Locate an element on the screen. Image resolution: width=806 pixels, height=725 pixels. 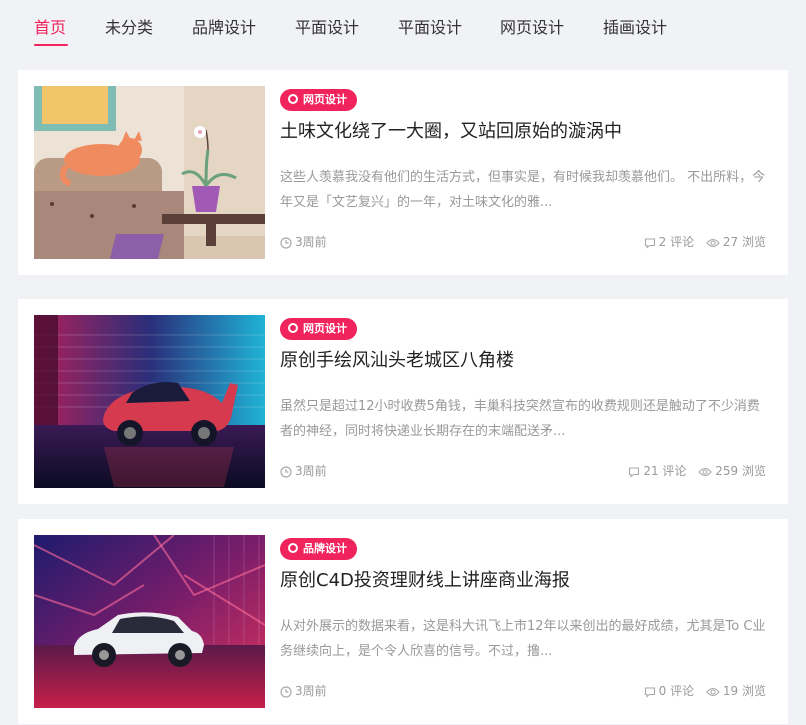
view-count-text: 259 浏览 is located at coordinates (740, 471).